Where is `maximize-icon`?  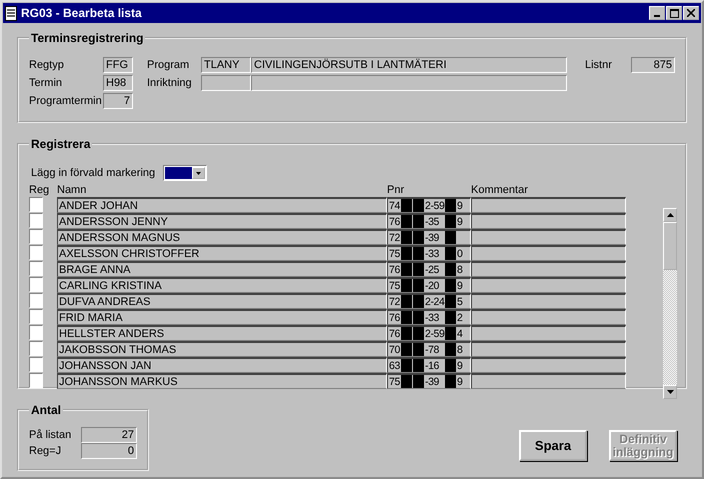
maximize-icon is located at coordinates (674, 13).